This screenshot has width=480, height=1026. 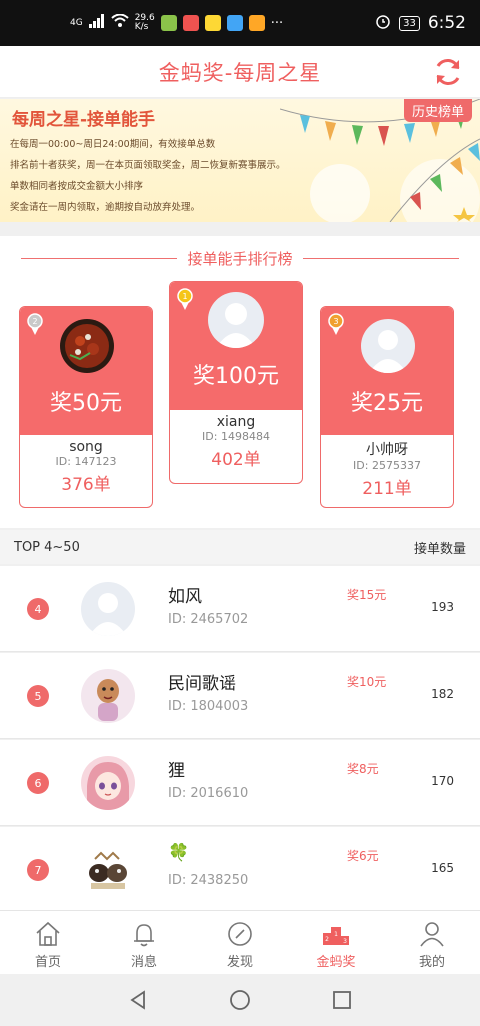 I want to click on list-item: 5 民间歌谣 ID: 1804003 奖10元 182, so click(x=240, y=696).